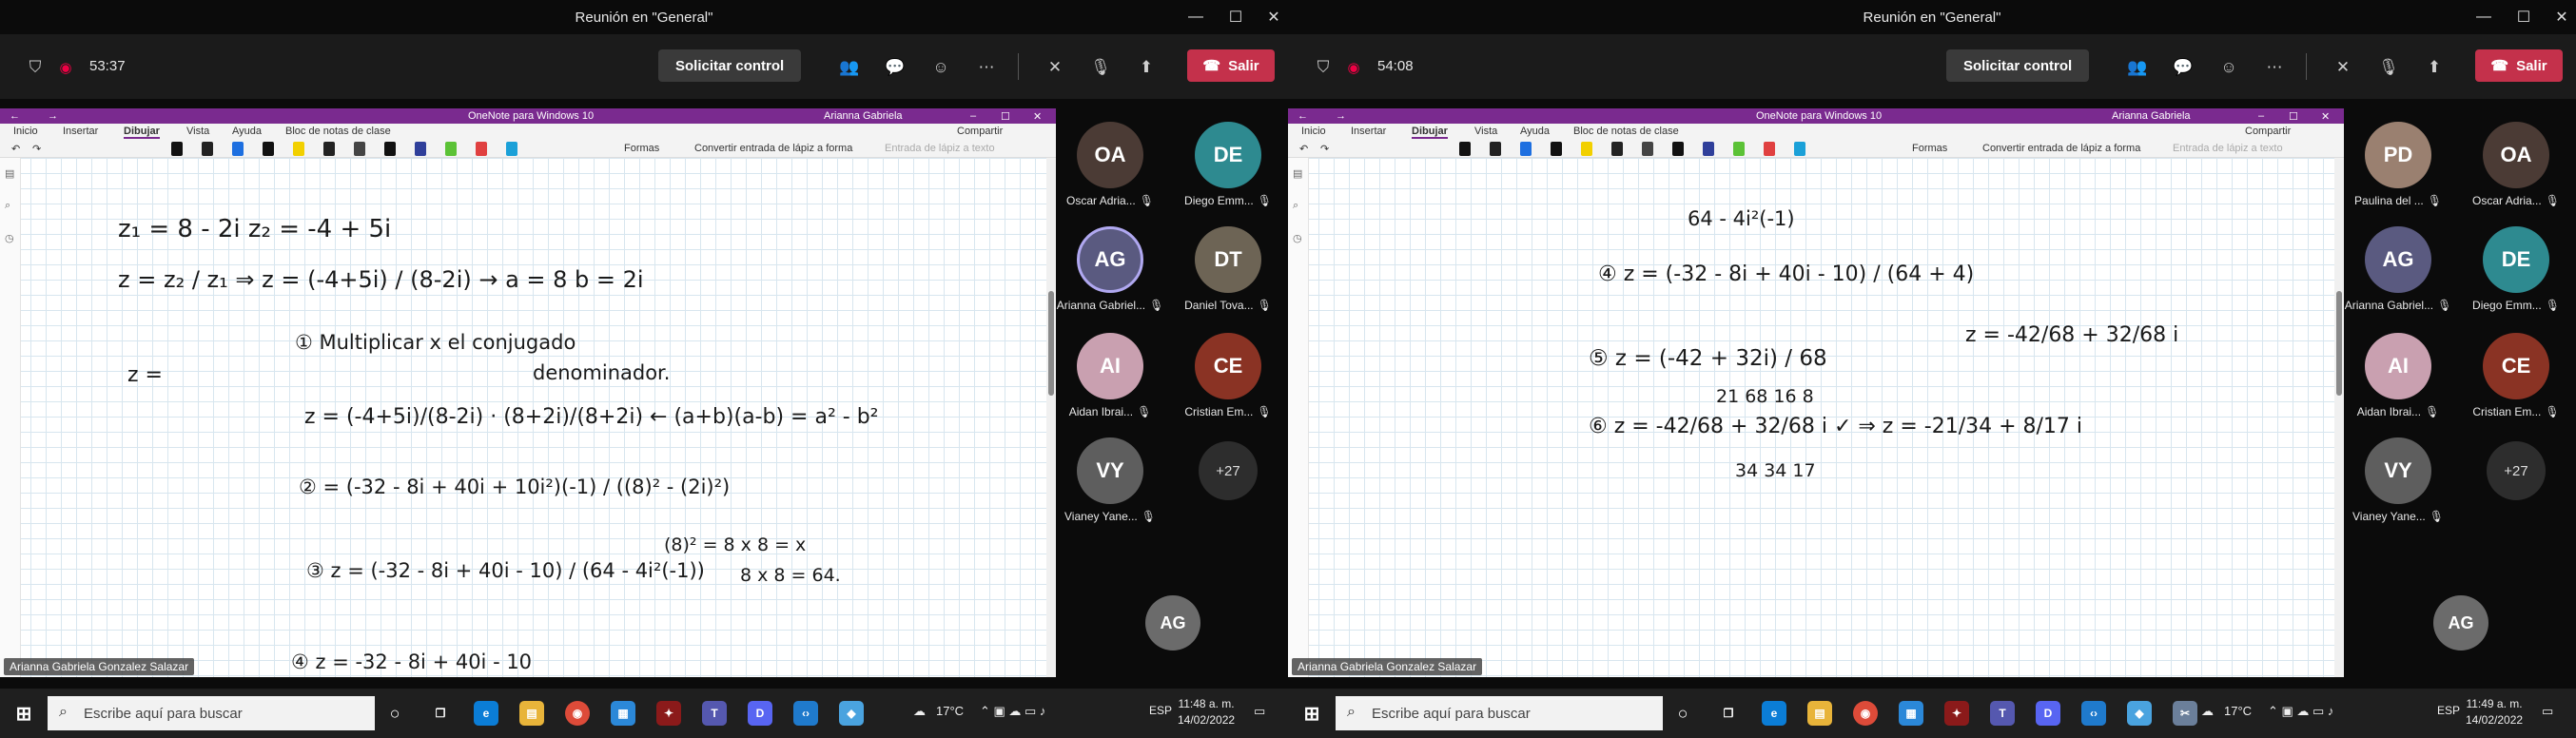  Describe the element at coordinates (2185, 713) in the screenshot. I see `snipping-tool-icon: ✂` at that location.